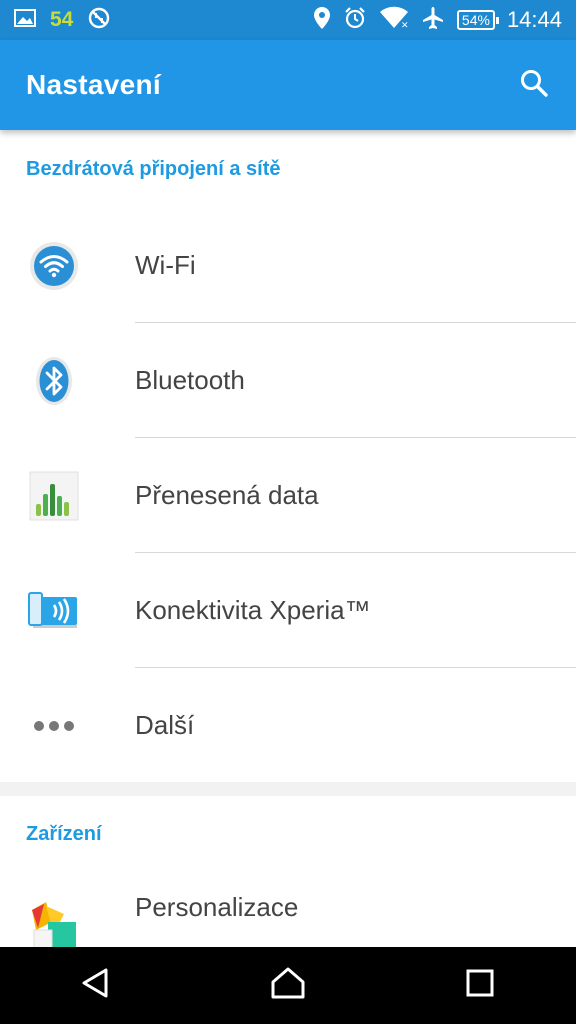 The image size is (576, 1024). What do you see at coordinates (54, 726) in the screenshot?
I see `more-icon` at bounding box center [54, 726].